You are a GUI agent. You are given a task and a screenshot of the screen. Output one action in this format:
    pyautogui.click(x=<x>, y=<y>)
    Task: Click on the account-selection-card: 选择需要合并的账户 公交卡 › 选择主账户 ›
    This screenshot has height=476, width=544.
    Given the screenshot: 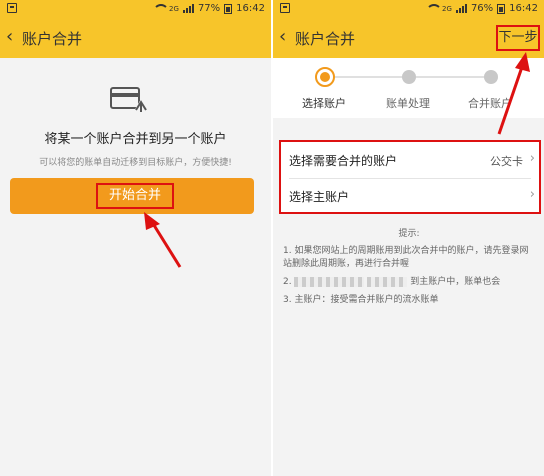 What is the action you would take?
    pyautogui.click(x=410, y=177)
    